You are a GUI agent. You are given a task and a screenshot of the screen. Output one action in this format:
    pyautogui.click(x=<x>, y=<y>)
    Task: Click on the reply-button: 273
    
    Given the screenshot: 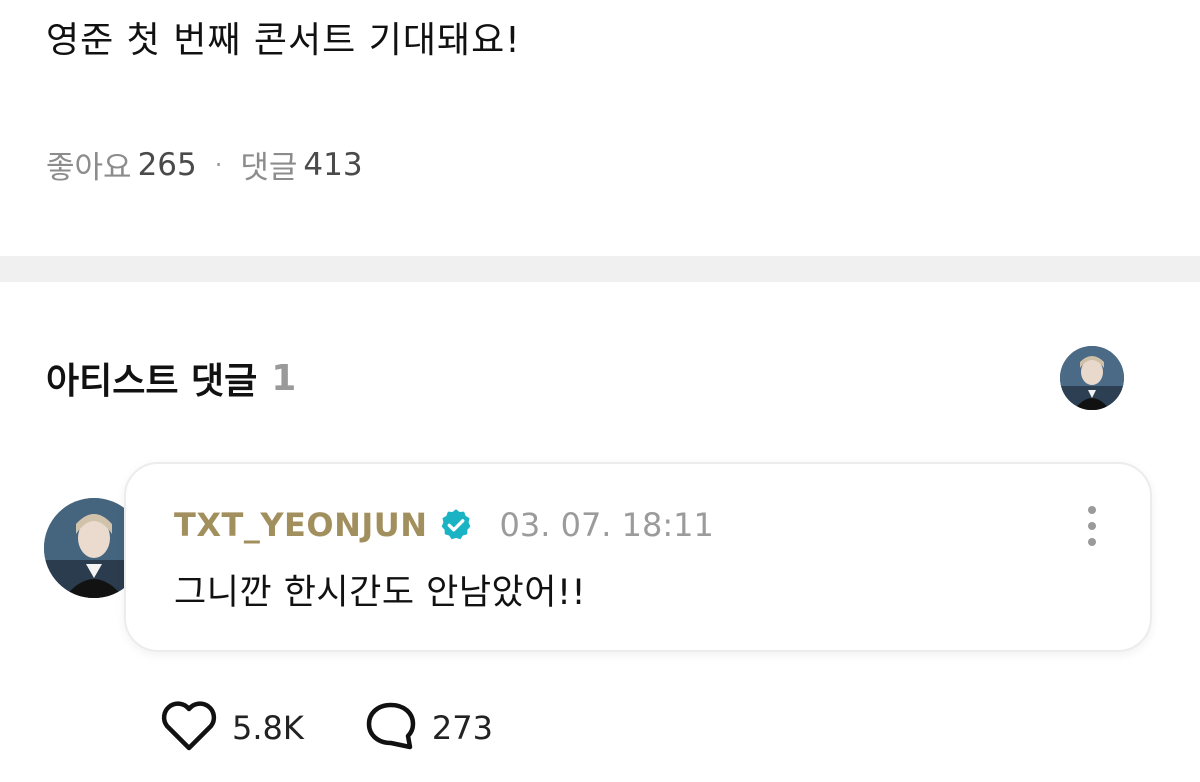 What is the action you would take?
    pyautogui.click(x=428, y=728)
    